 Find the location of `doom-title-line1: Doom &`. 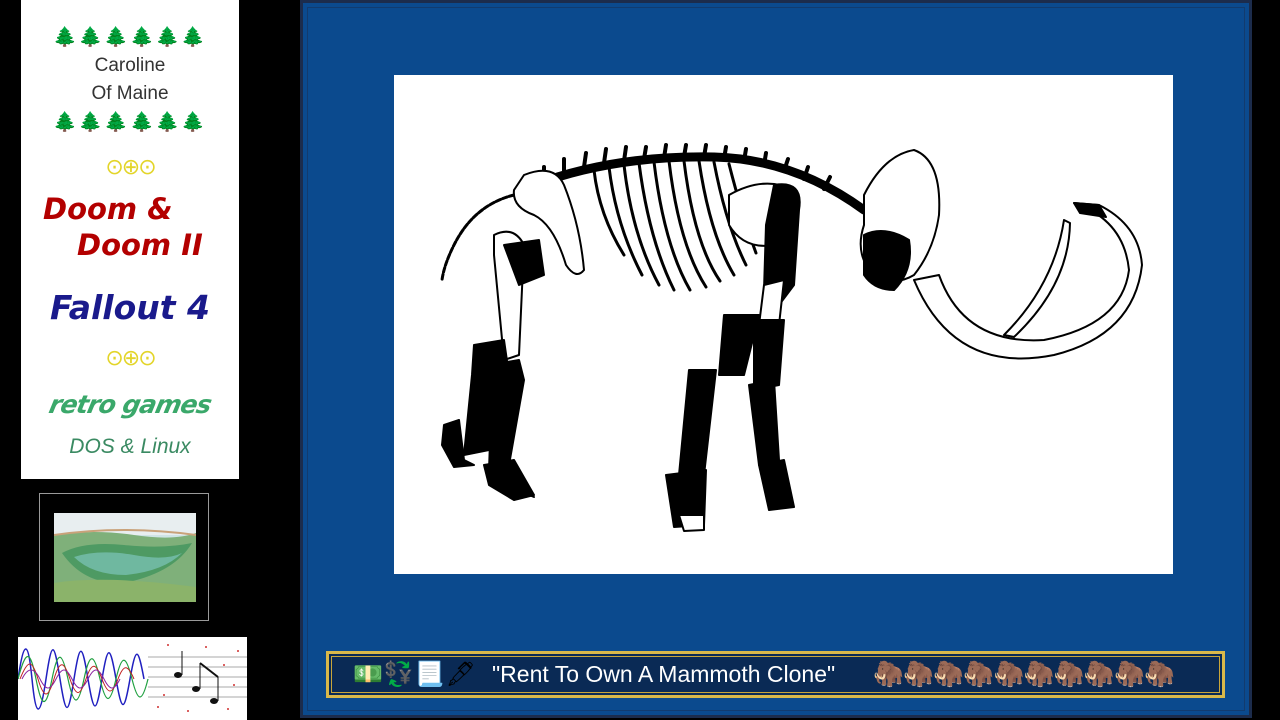

doom-title-line1: Doom & is located at coordinates (108, 209).